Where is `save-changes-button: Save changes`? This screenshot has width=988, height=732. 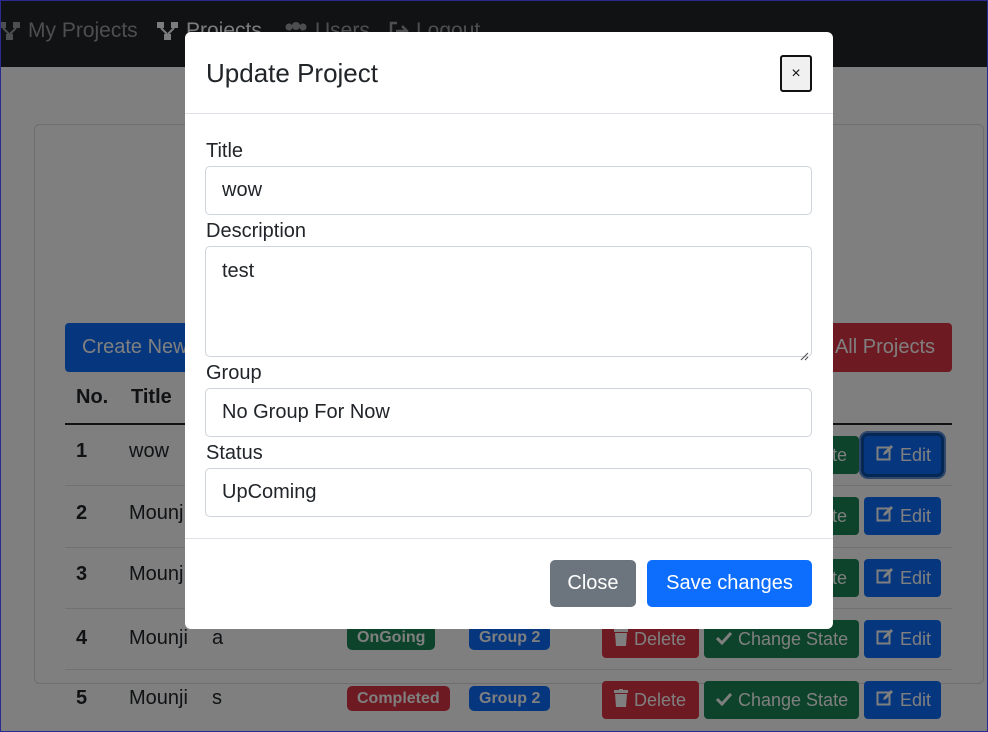 save-changes-button: Save changes is located at coordinates (729, 583).